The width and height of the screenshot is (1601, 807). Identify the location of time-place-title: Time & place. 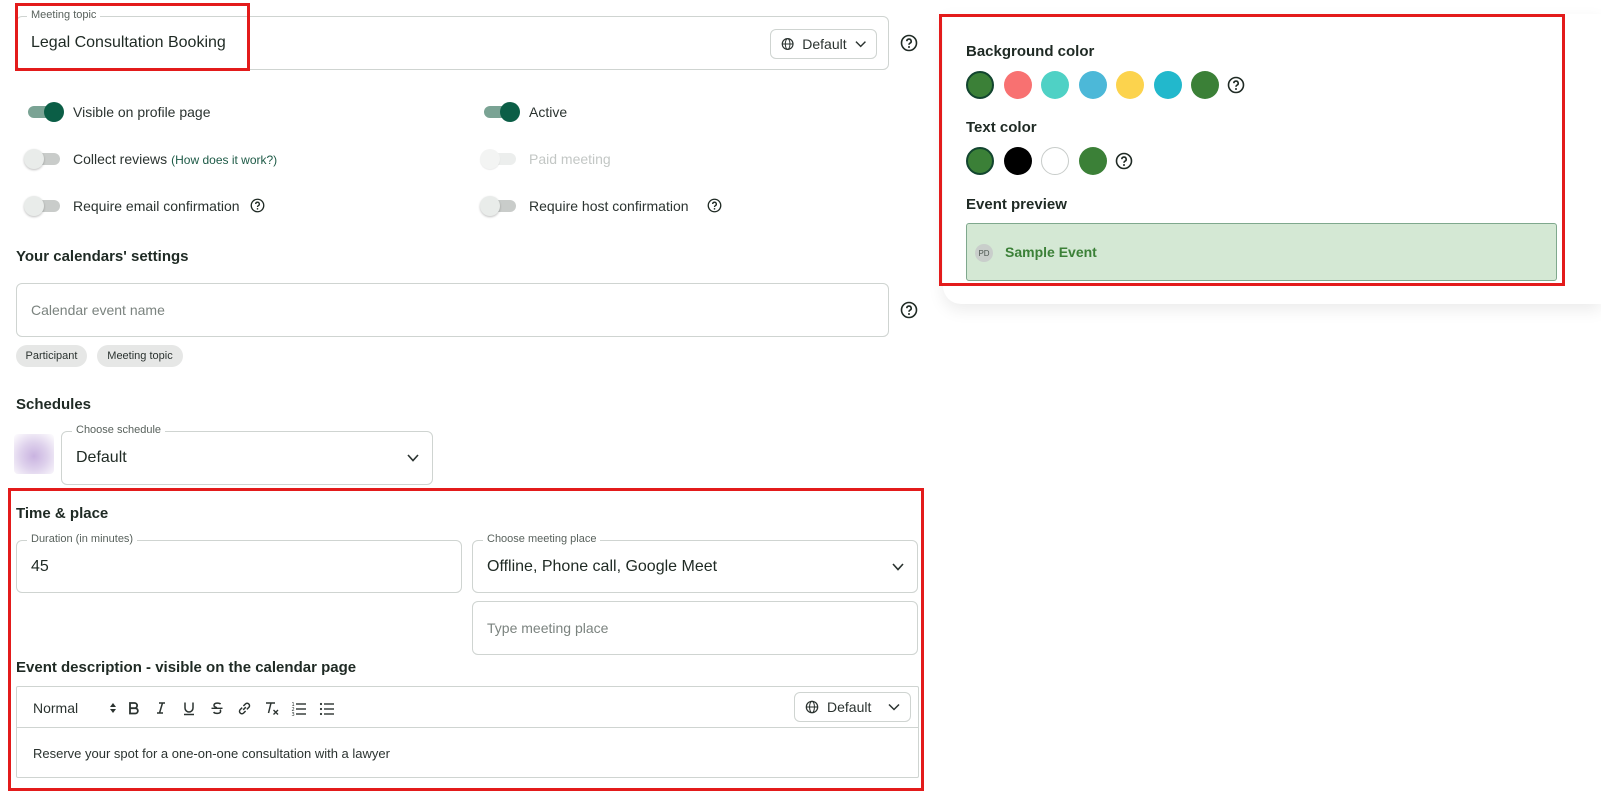
(62, 513).